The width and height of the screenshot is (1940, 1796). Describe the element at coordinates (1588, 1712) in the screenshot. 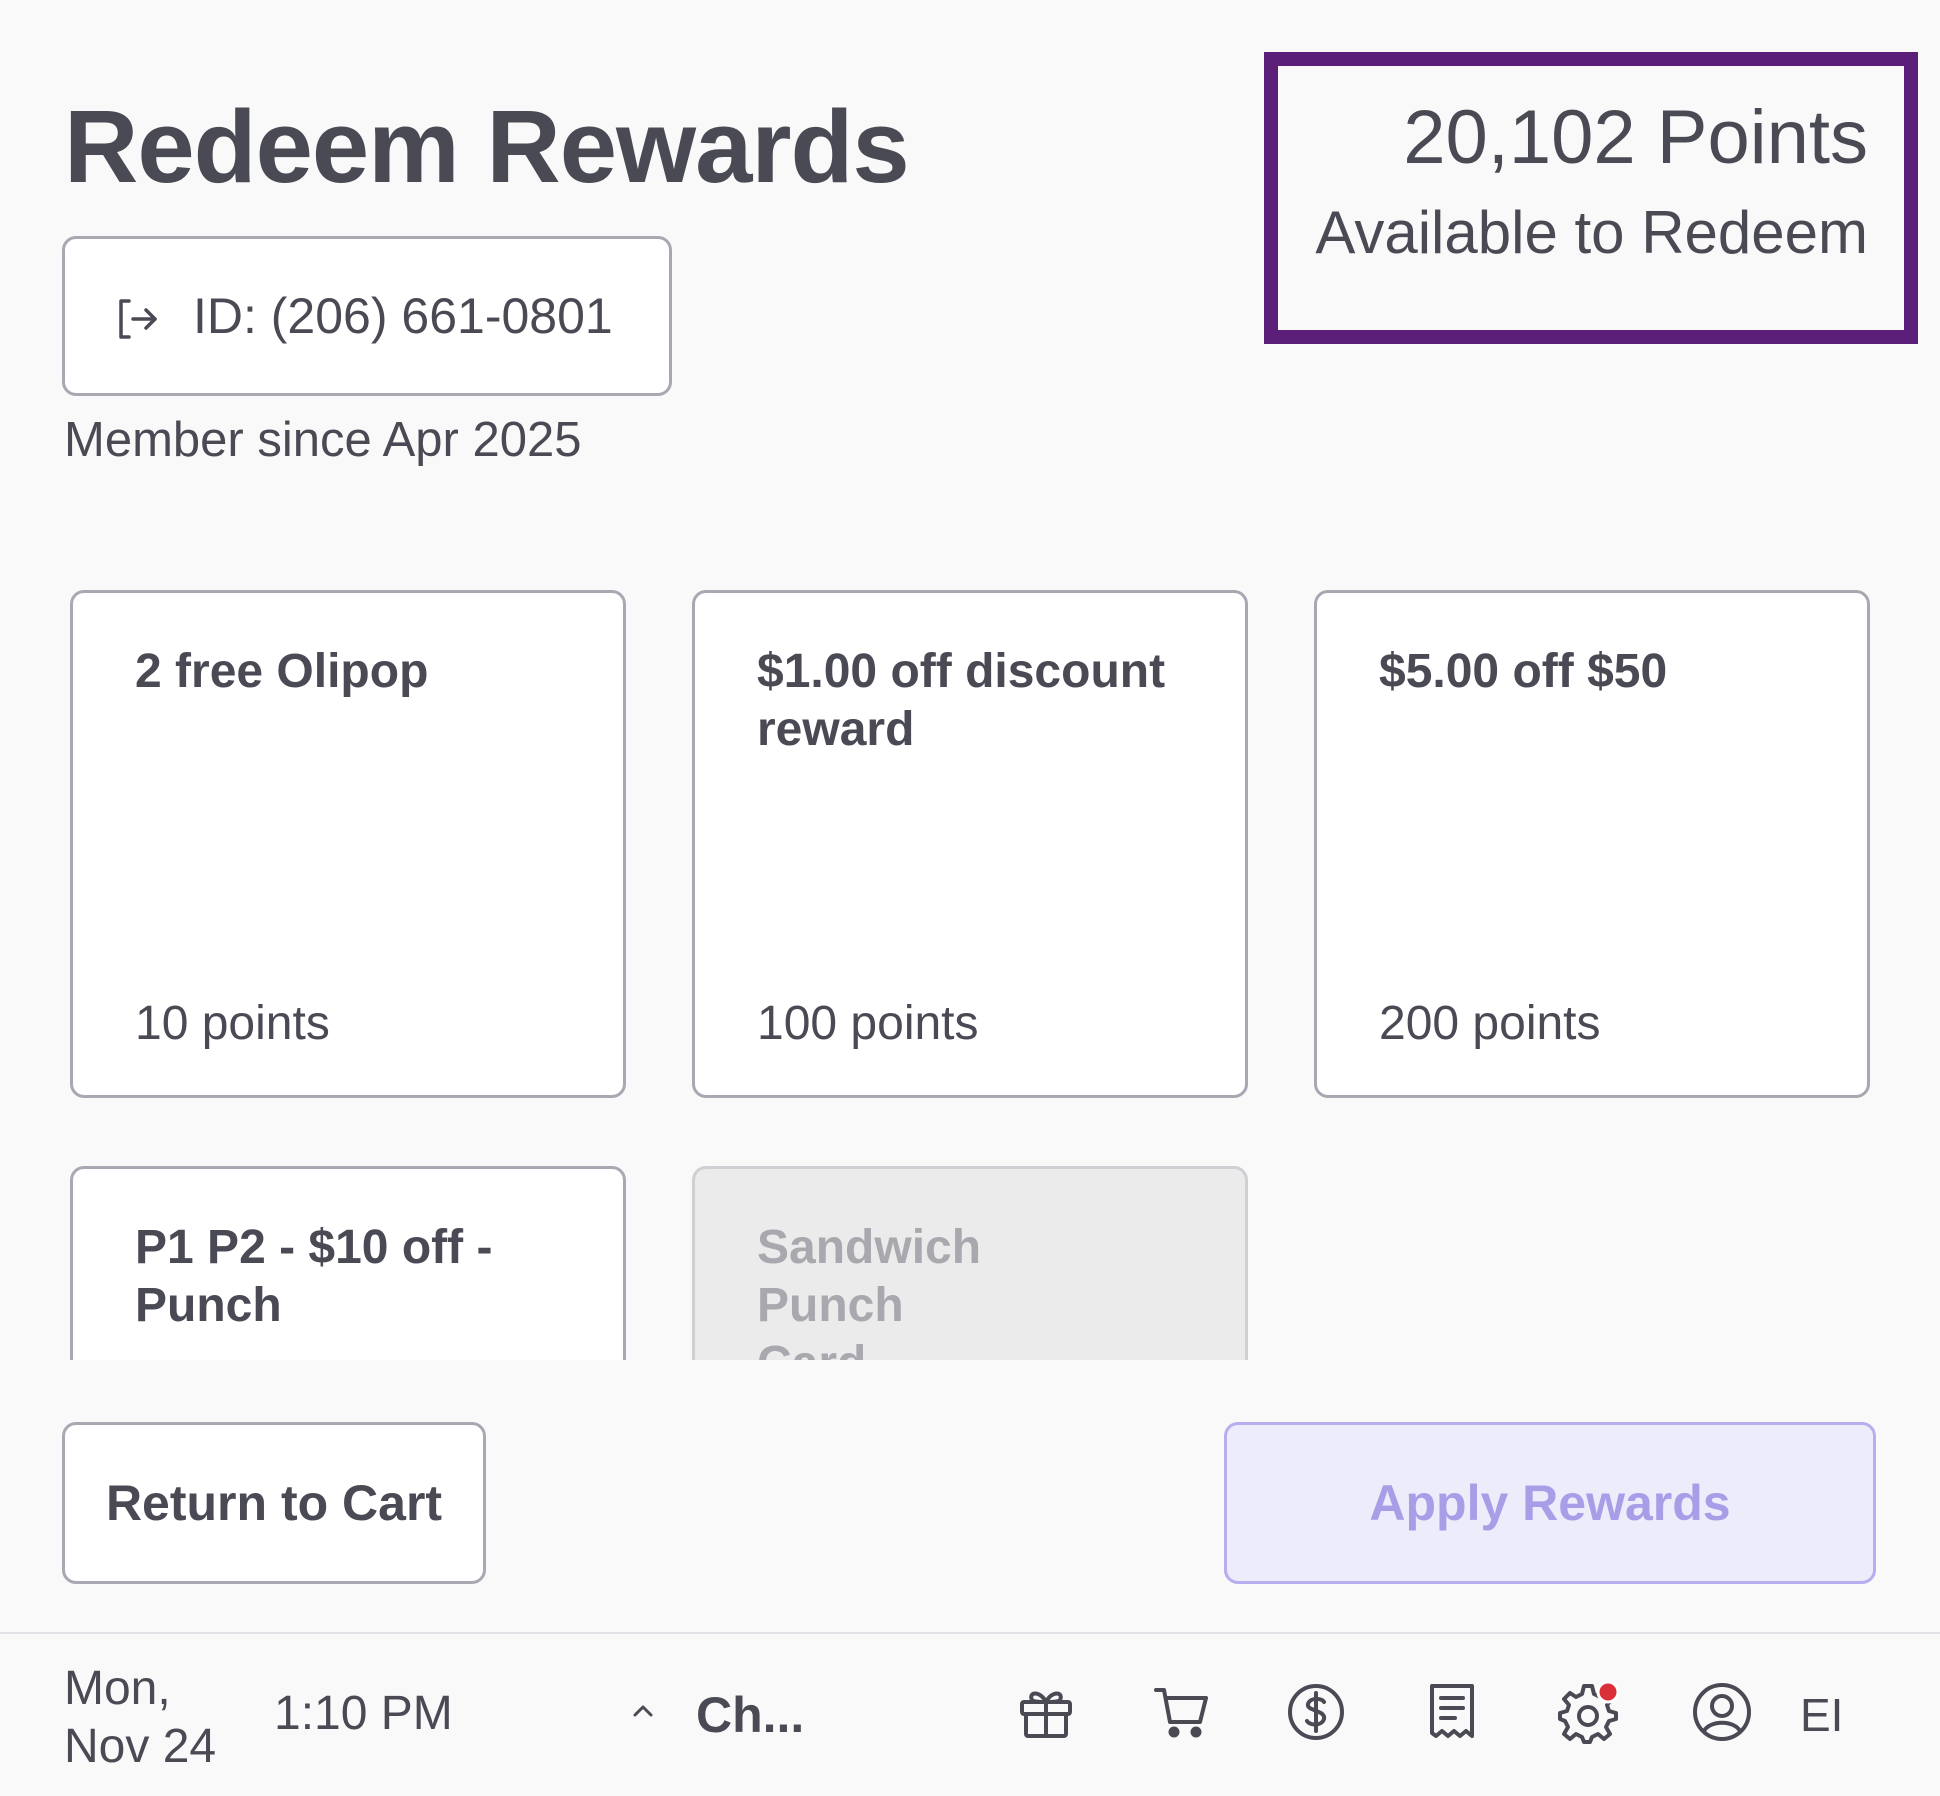

I see `settings-icon` at that location.